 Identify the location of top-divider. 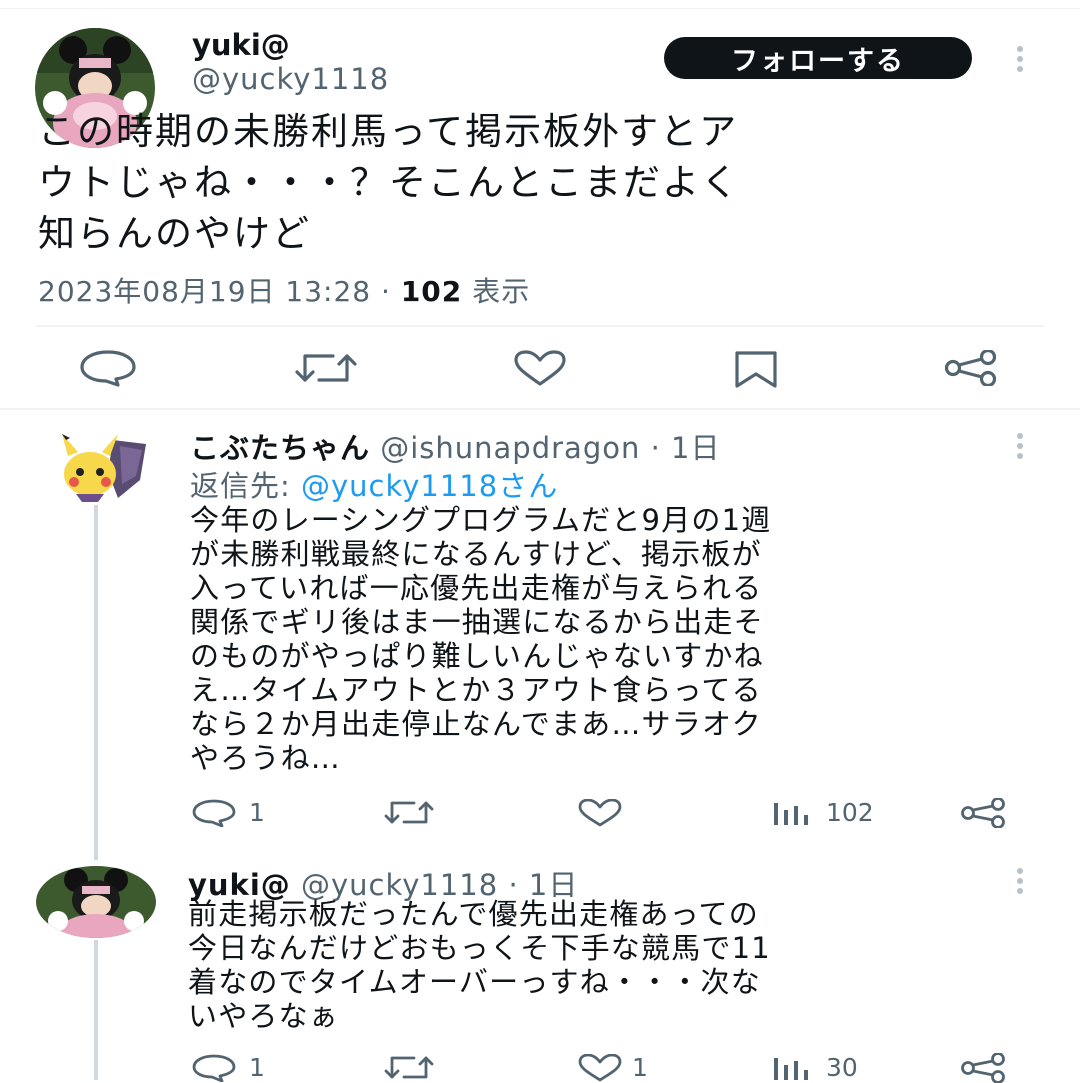
(540, 8).